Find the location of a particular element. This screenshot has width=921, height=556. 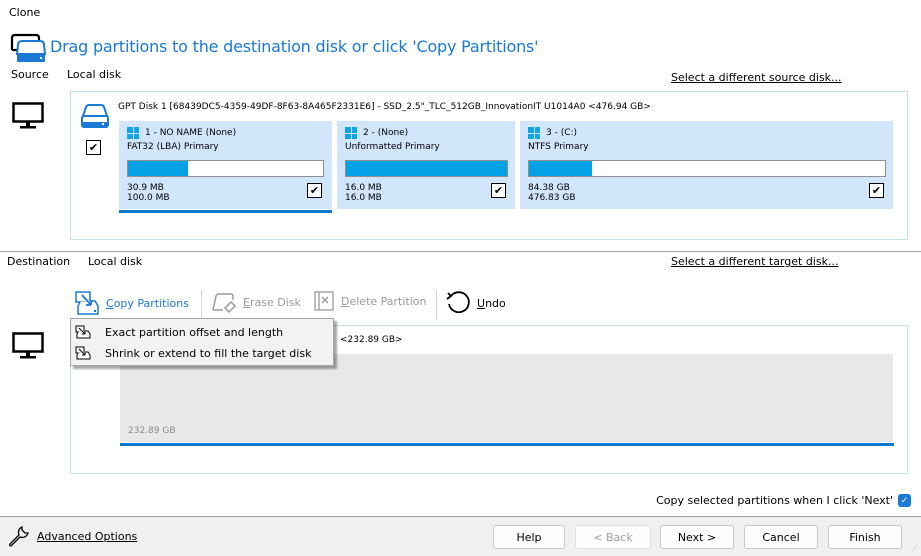

undo-label: Undo is located at coordinates (491, 303).